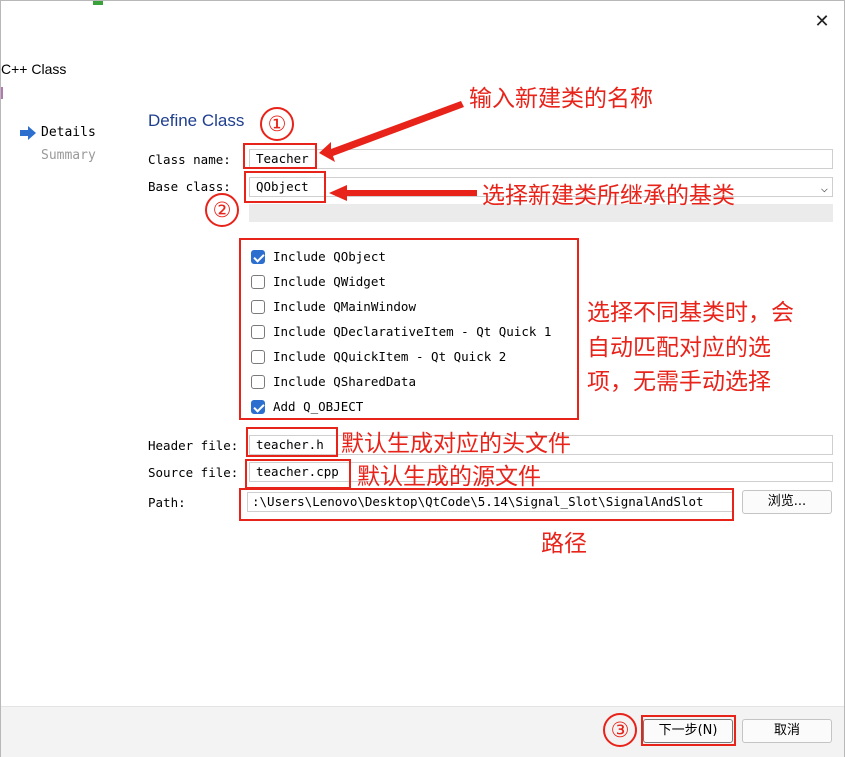 The image size is (845, 757). Describe the element at coordinates (403, 193) in the screenshot. I see `arrow-to-base-class` at that location.